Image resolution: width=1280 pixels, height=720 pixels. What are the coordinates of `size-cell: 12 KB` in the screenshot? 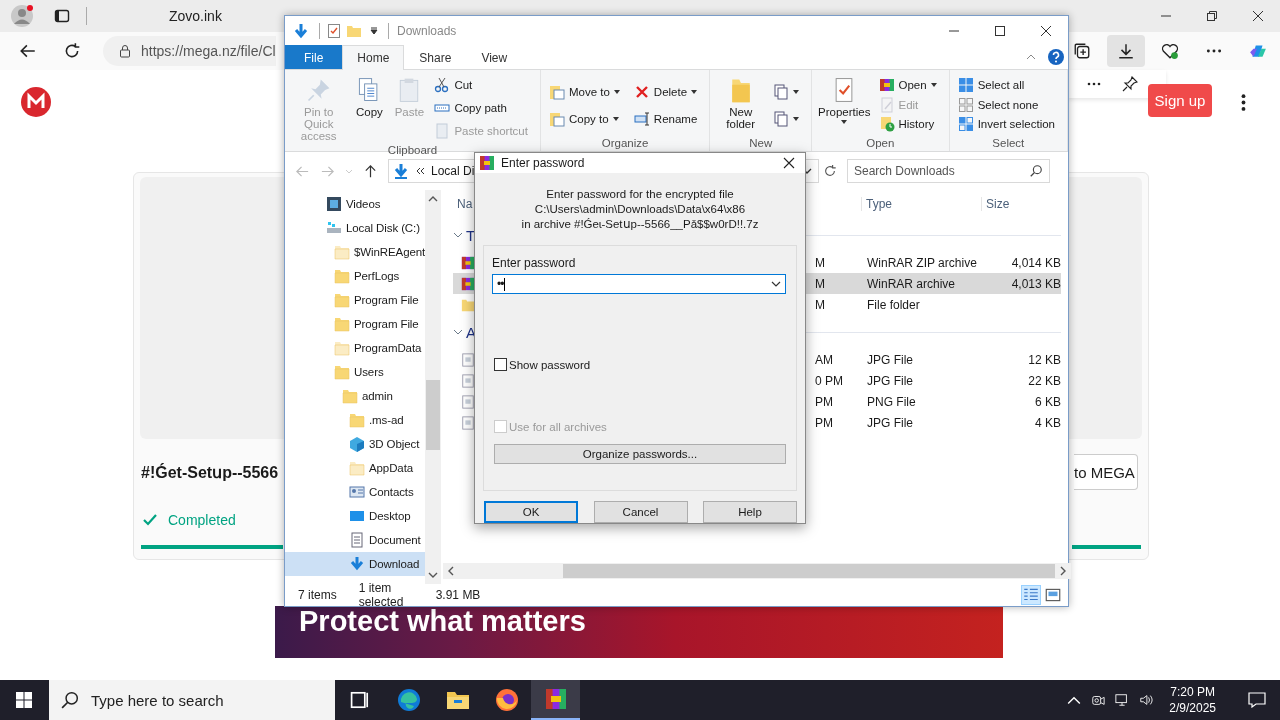 It's located at (1044, 359).